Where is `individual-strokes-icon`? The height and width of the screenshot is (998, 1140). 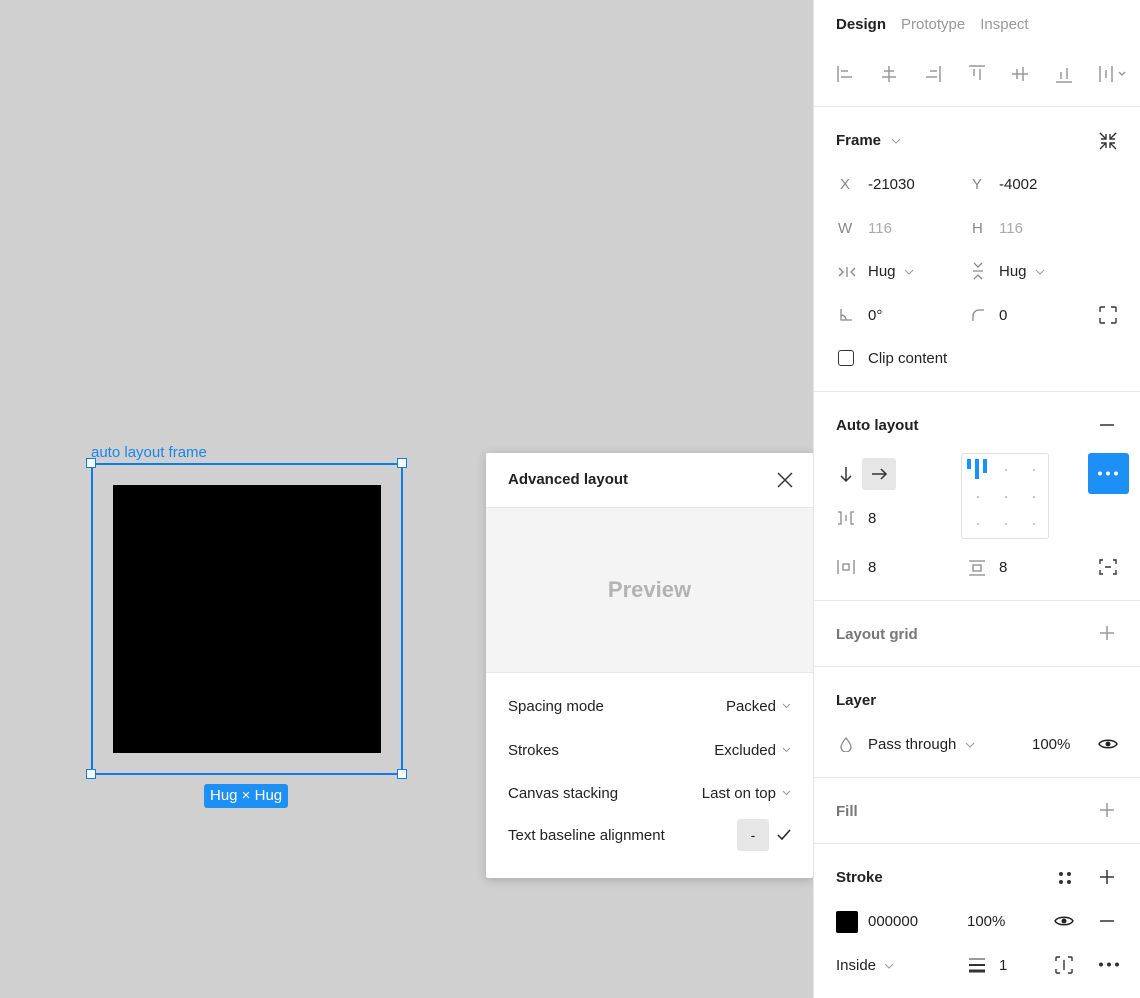 individual-strokes-icon is located at coordinates (1064, 965).